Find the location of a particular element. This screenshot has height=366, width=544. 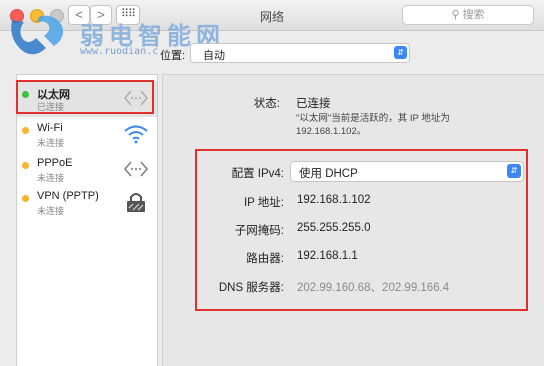

ip-label: IP 地址: is located at coordinates (263, 203).